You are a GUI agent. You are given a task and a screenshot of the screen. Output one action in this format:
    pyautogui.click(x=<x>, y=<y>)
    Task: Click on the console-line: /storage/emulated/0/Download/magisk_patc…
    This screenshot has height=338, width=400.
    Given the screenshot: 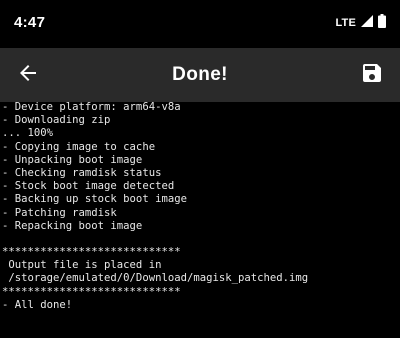 What is the action you would take?
    pyautogui.click(x=155, y=278)
    